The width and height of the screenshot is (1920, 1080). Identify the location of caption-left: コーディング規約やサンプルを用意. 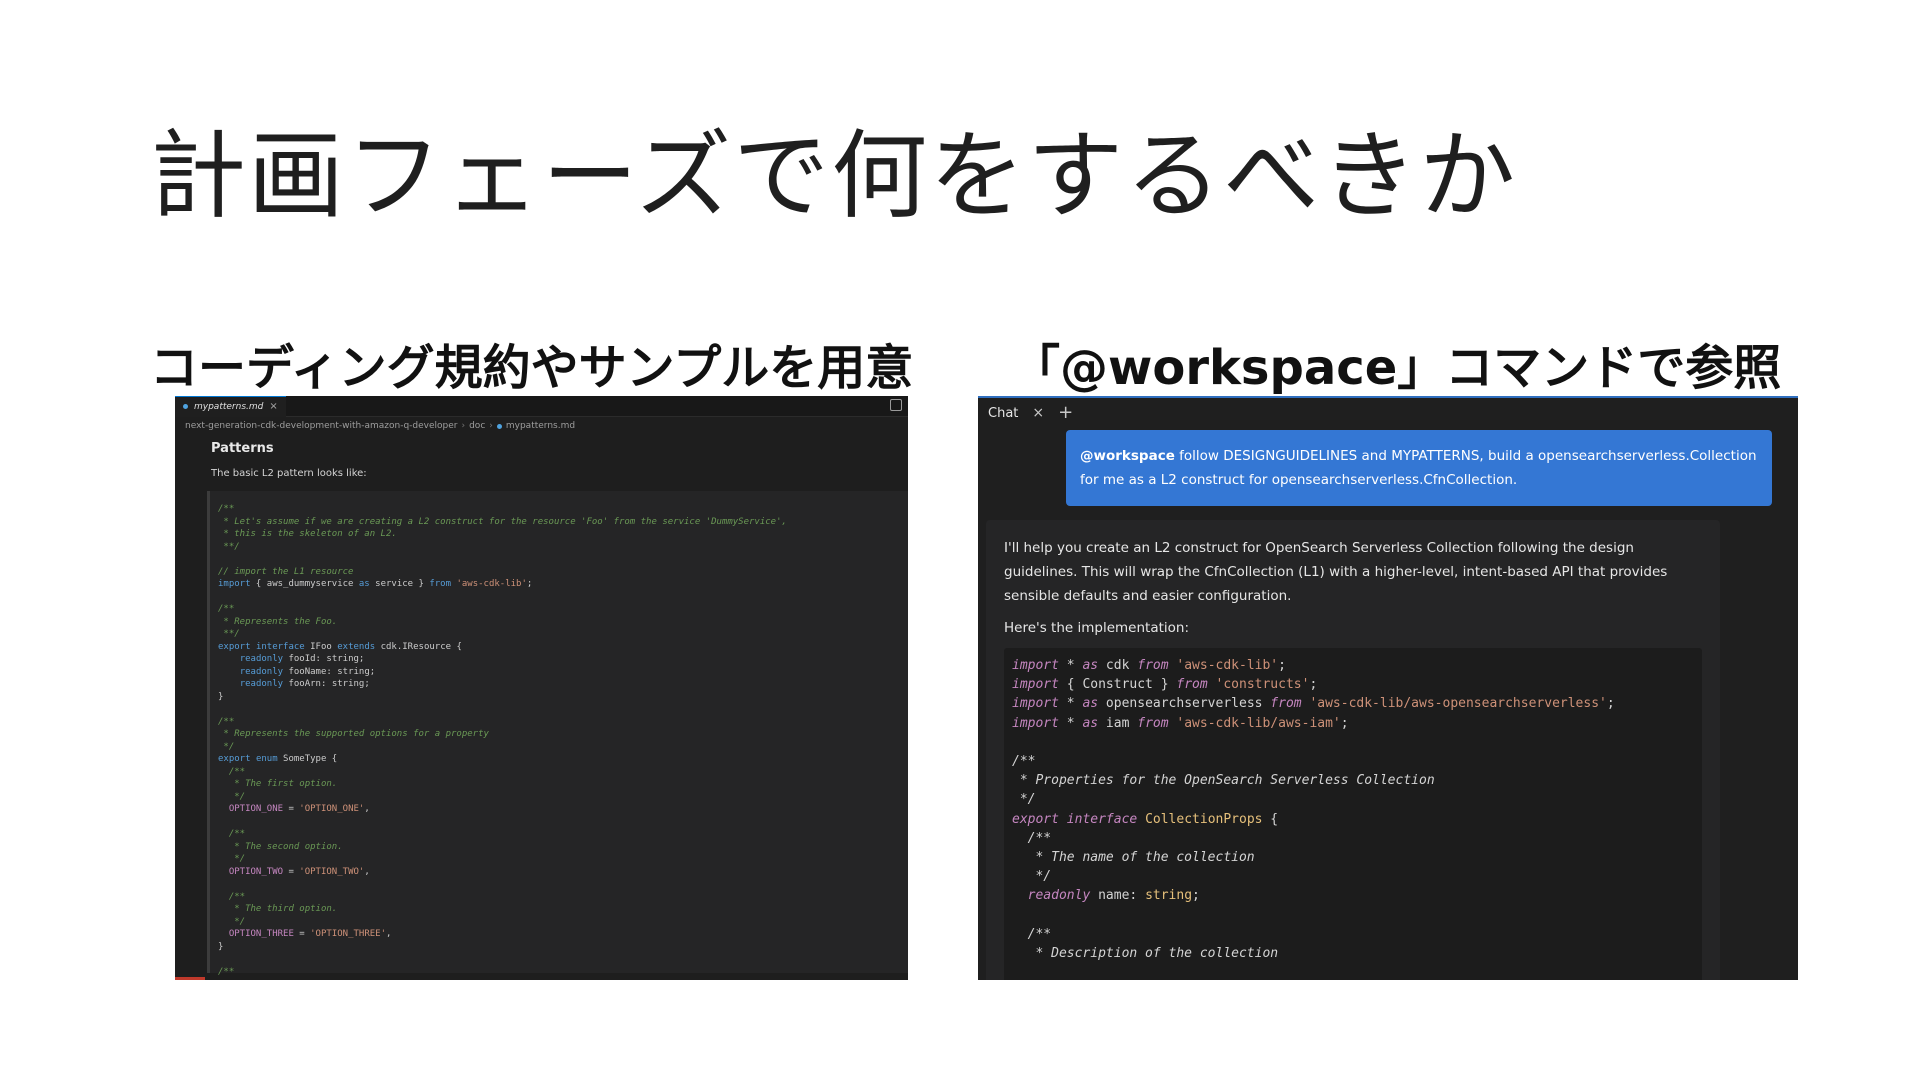
(532, 368).